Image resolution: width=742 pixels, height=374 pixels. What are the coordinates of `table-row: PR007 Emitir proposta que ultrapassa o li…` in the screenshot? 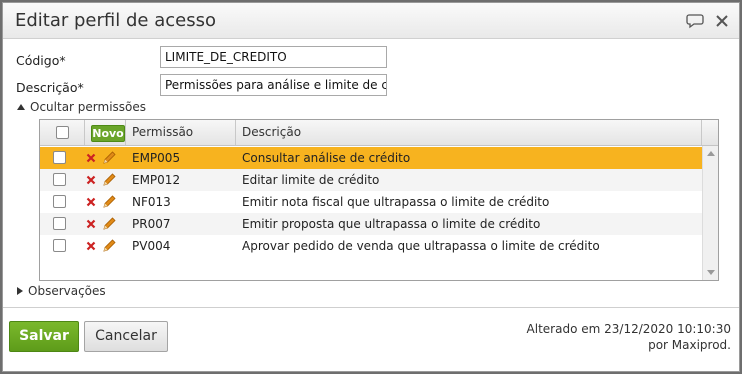 It's located at (371, 224).